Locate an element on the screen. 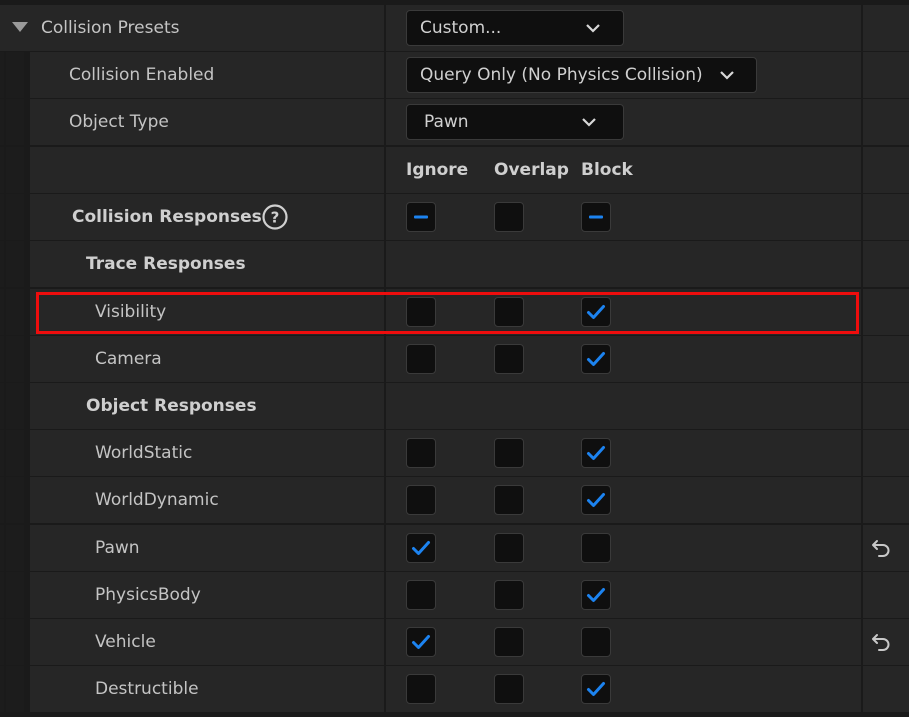 This screenshot has height=717, width=909. channel-row-physicsbody: PhysicsBody is located at coordinates (454, 595).